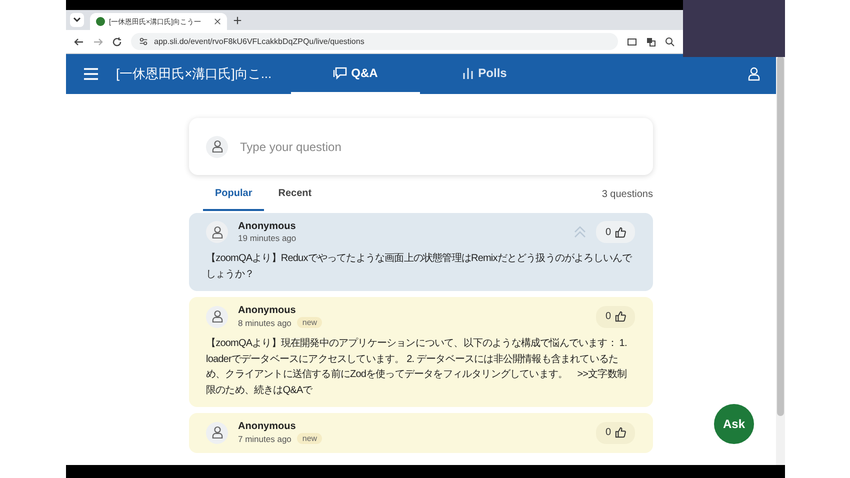  What do you see at coordinates (754, 74) in the screenshot?
I see `user-icon` at bounding box center [754, 74].